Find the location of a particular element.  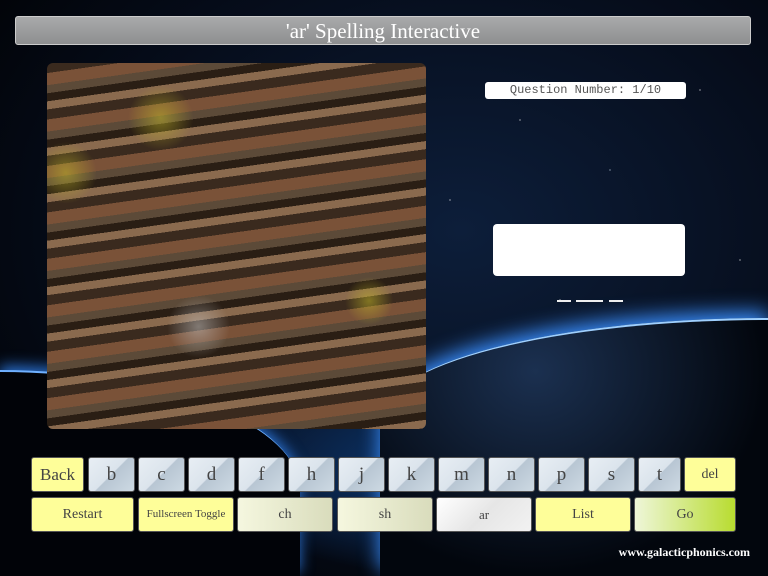

question-number: Question Number: 1/10 is located at coordinates (585, 90).